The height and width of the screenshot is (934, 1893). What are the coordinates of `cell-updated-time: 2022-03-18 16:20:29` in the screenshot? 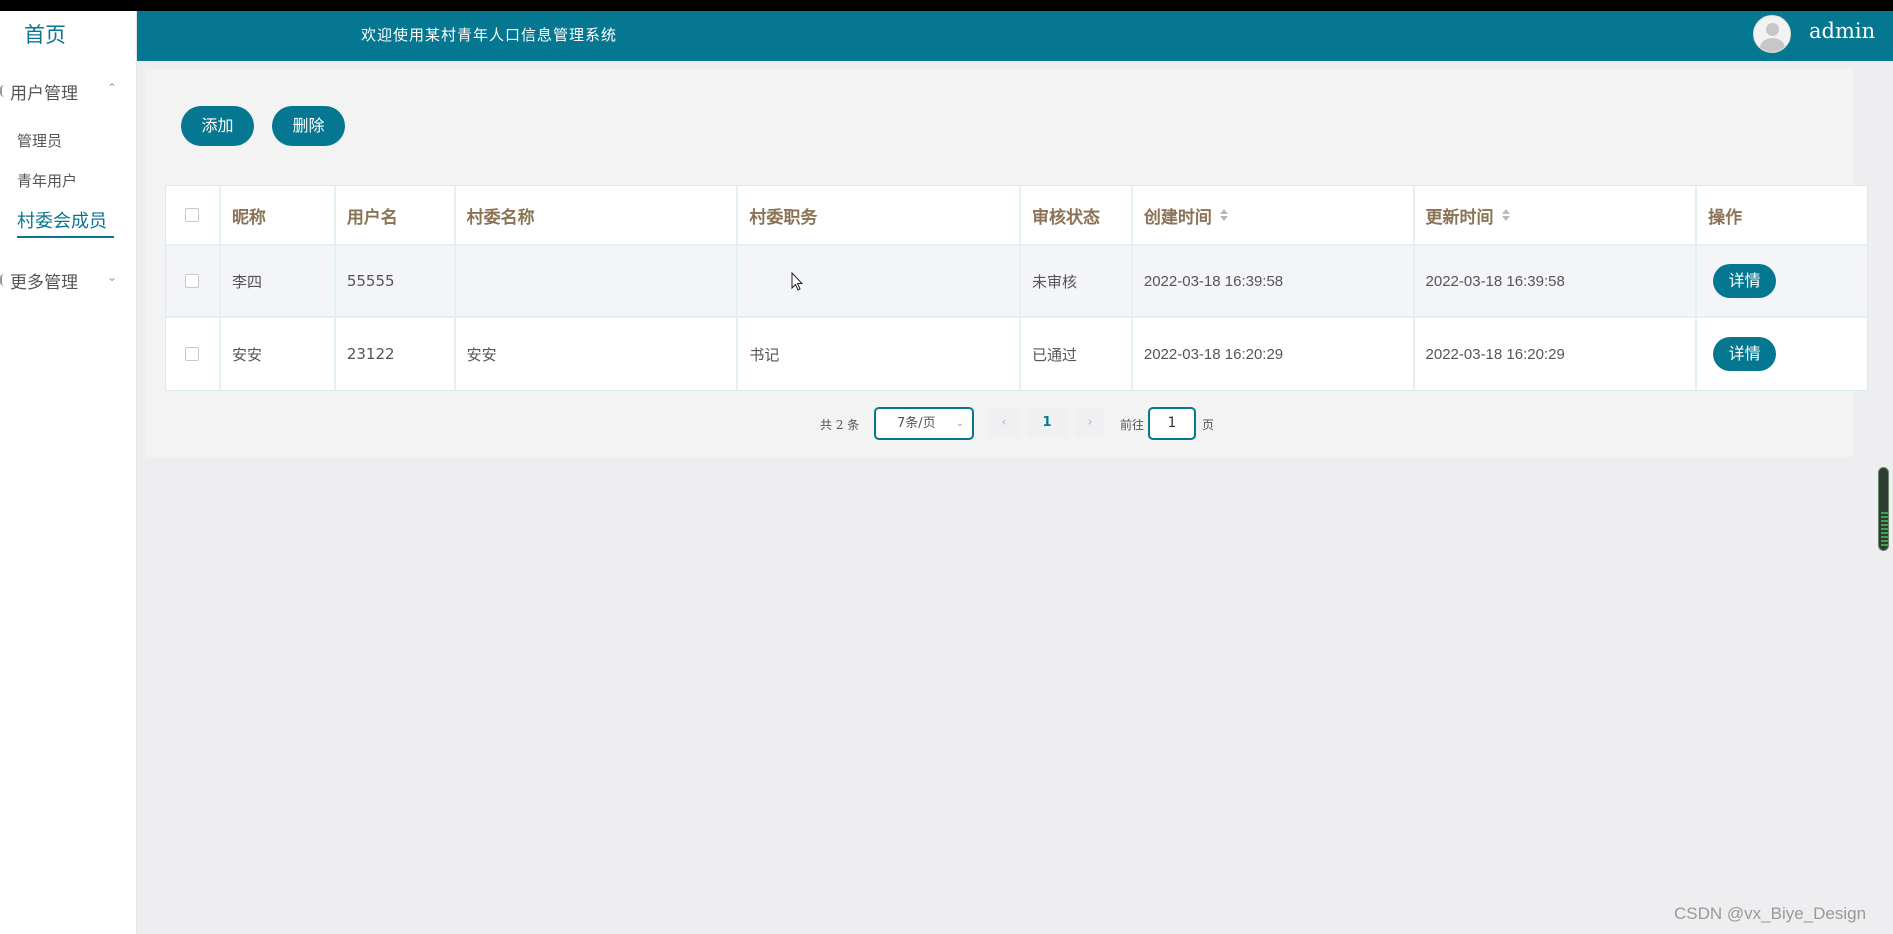 It's located at (1556, 354).